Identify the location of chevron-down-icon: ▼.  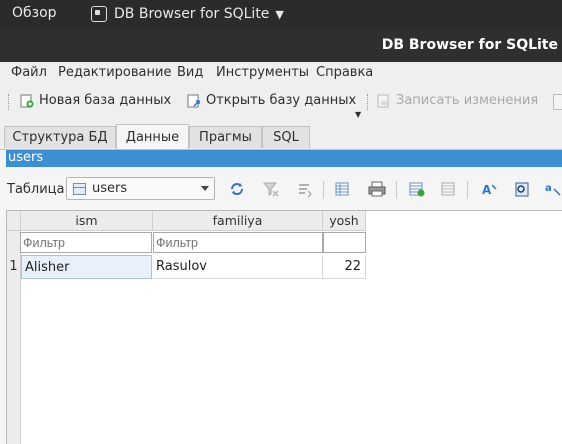
(279, 14).